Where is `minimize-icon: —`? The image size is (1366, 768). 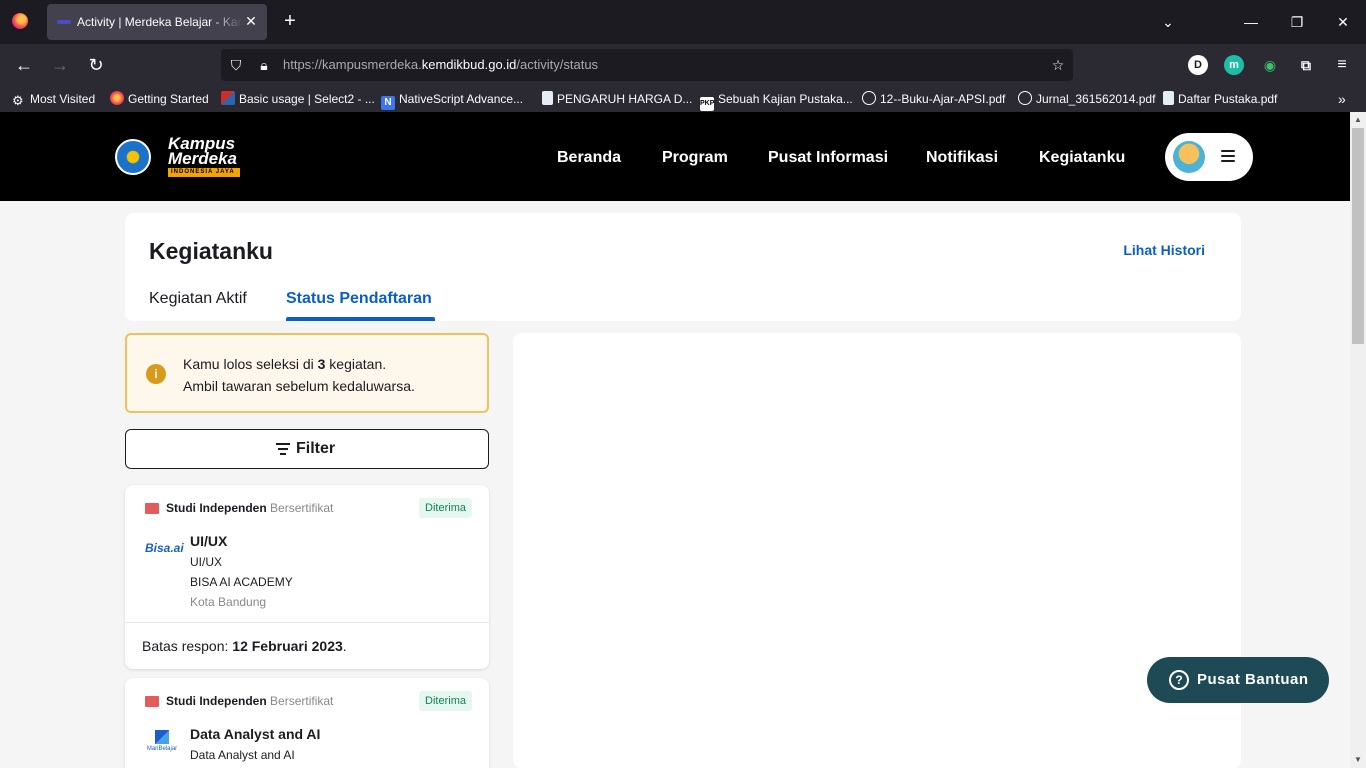
minimize-icon: — is located at coordinates (1251, 22).